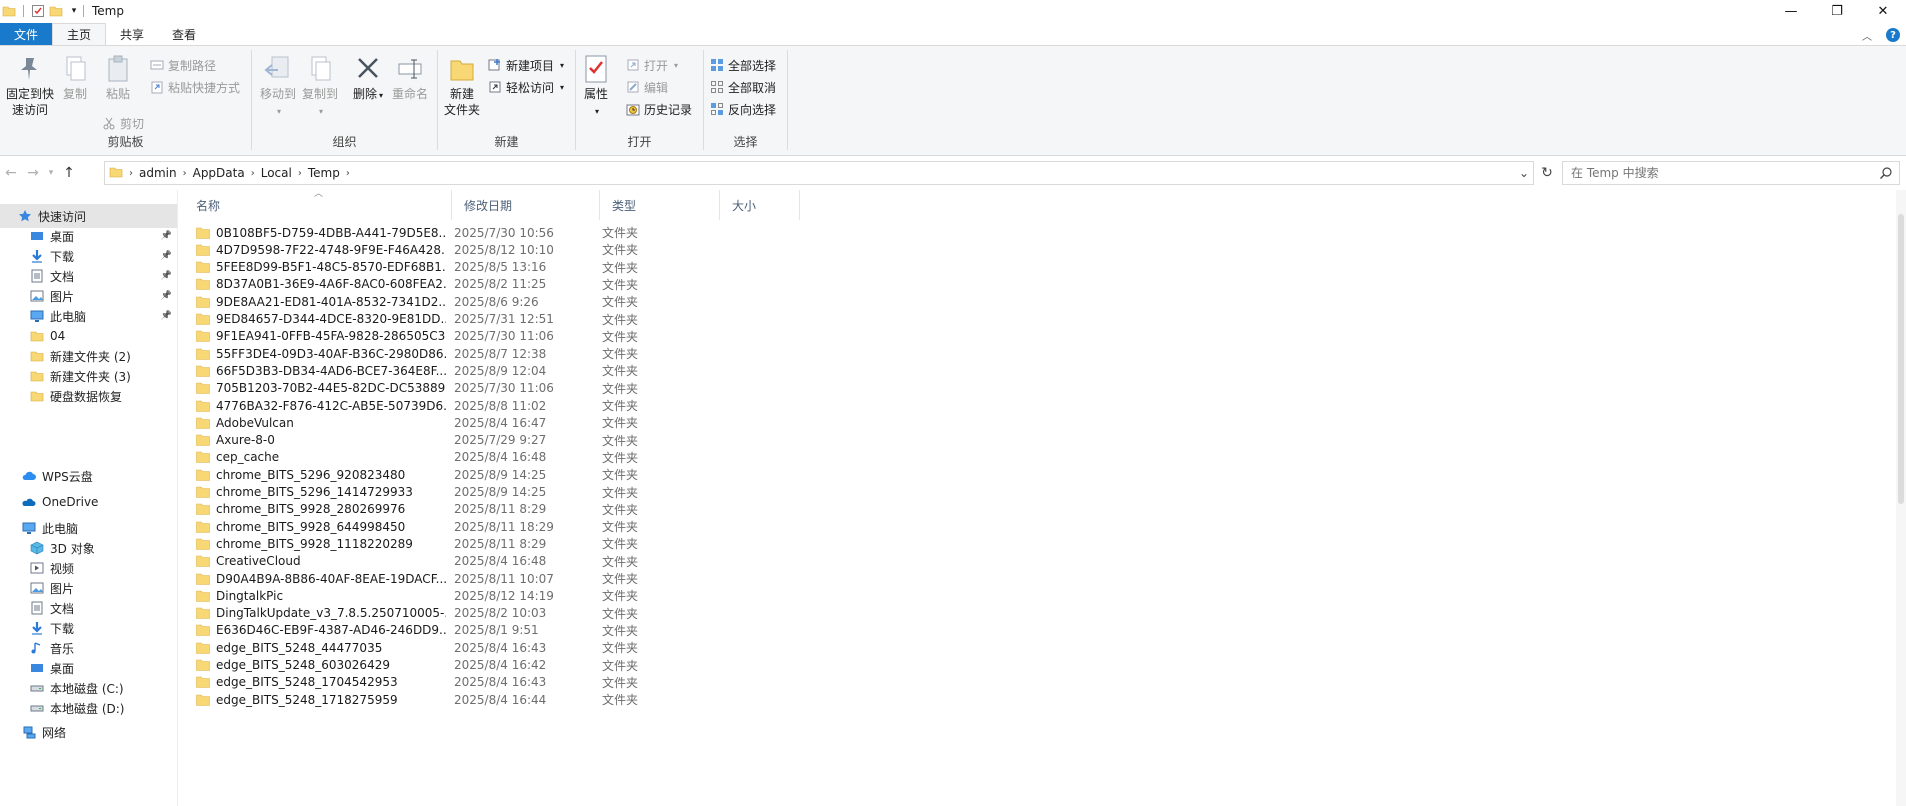 This screenshot has width=1906, height=806. I want to click on history-button: 历史记录, so click(659, 109).